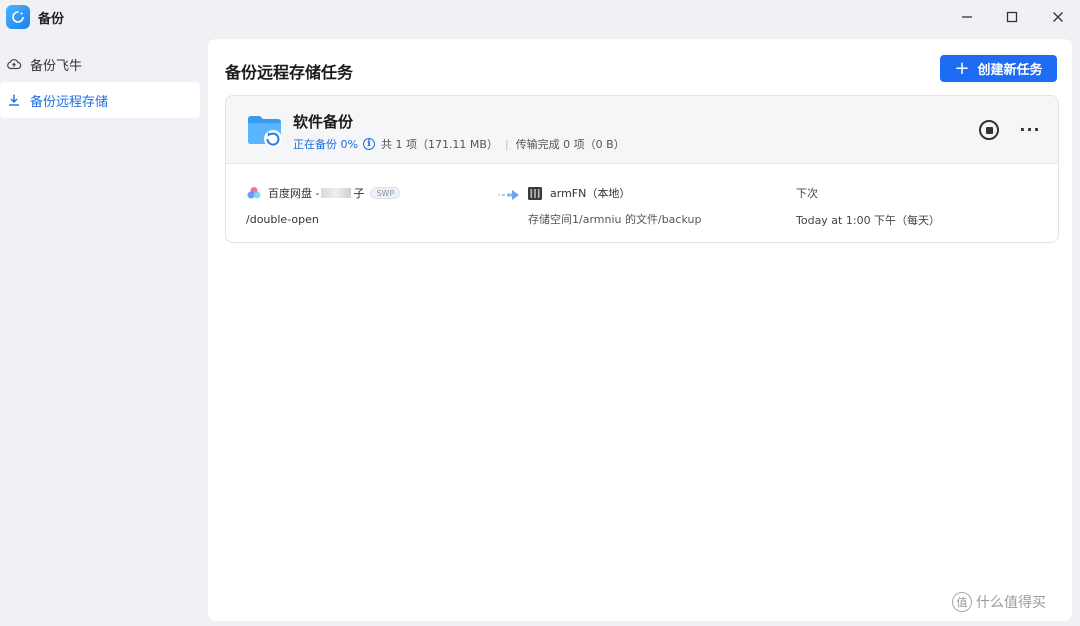  What do you see at coordinates (359, 193) in the screenshot?
I see `source-name-suffix: 子` at bounding box center [359, 193].